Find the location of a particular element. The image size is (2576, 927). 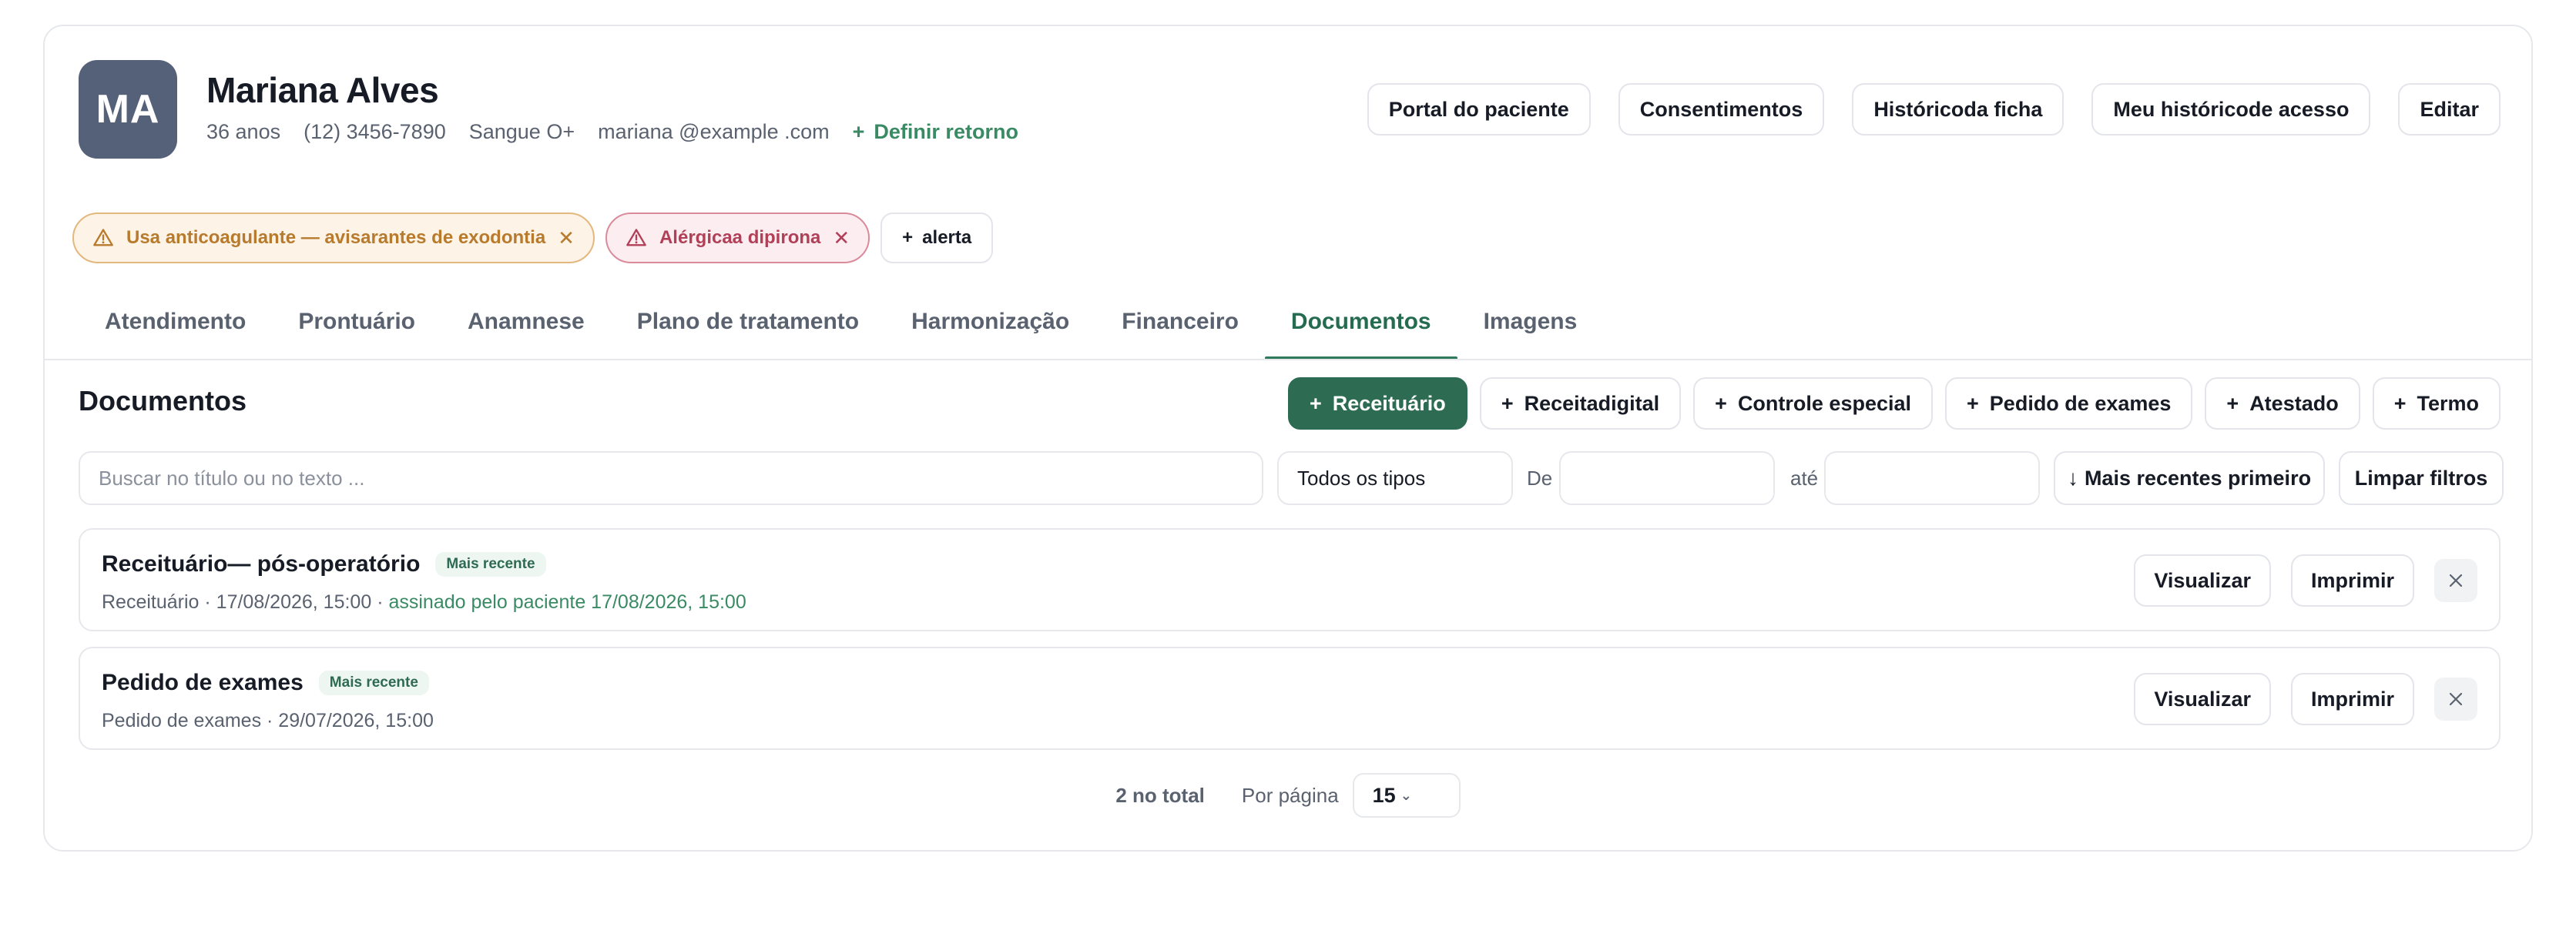

per-page-select: 15 ⌄ is located at coordinates (1406, 796).